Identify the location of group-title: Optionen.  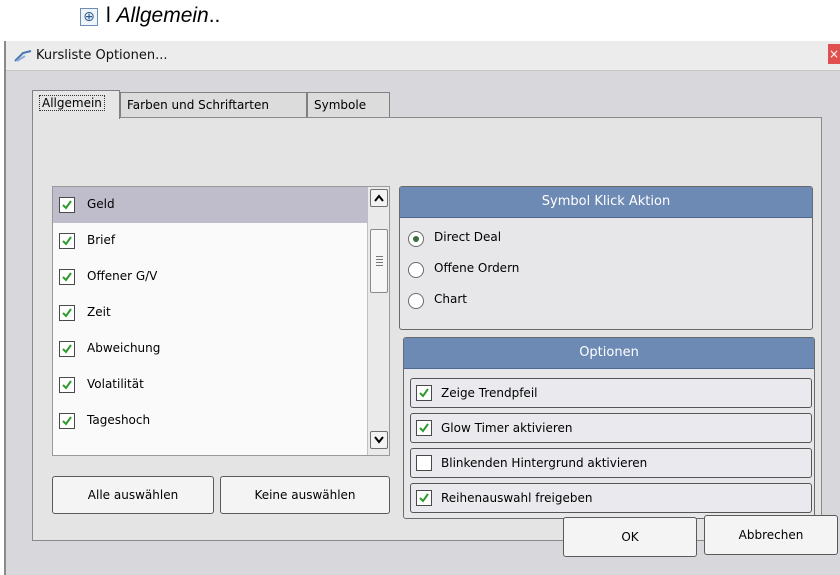
(609, 353).